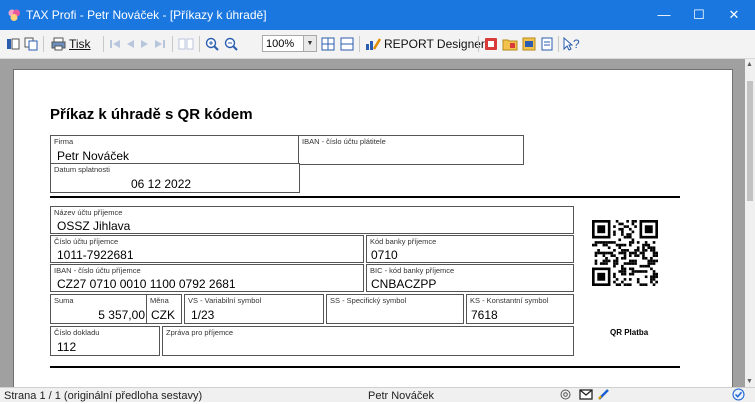 Image resolution: width=755 pixels, height=404 pixels. I want to click on two-pages-icon, so click(186, 44).